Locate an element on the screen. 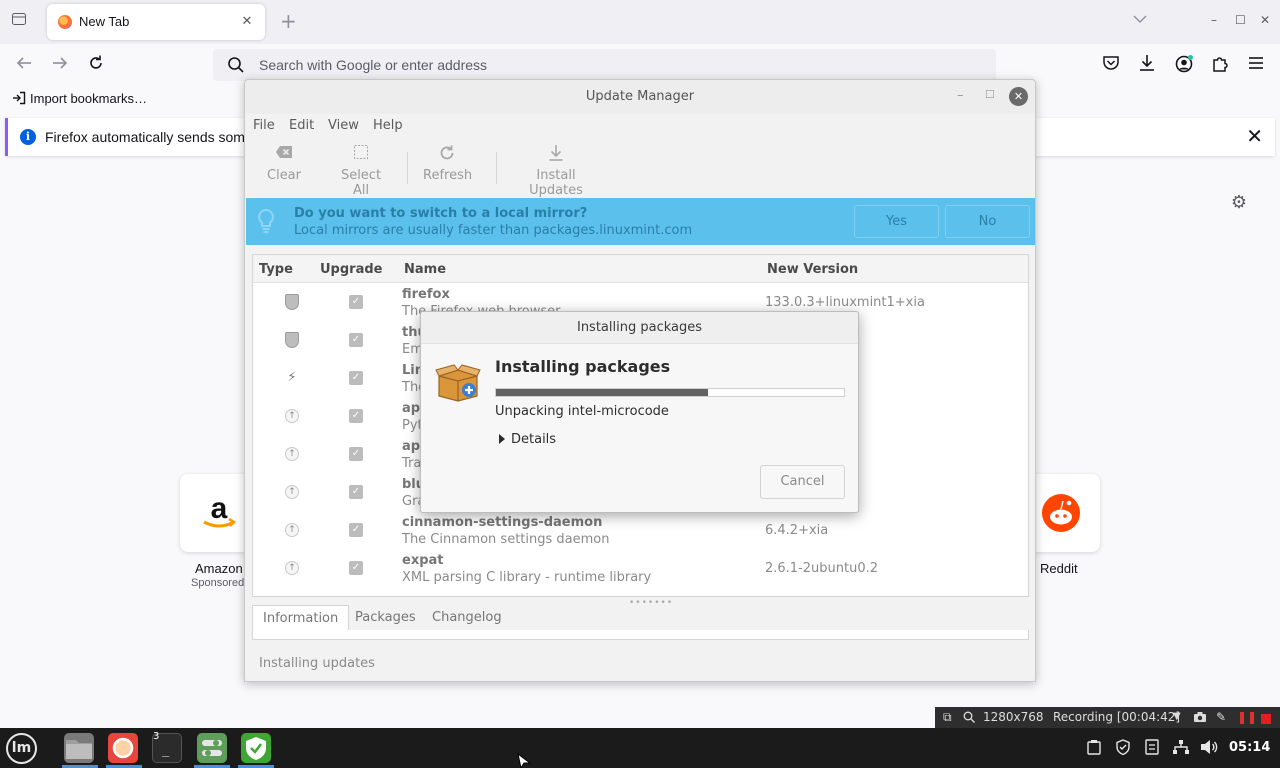  svg-text: a is located at coordinates (219, 508).